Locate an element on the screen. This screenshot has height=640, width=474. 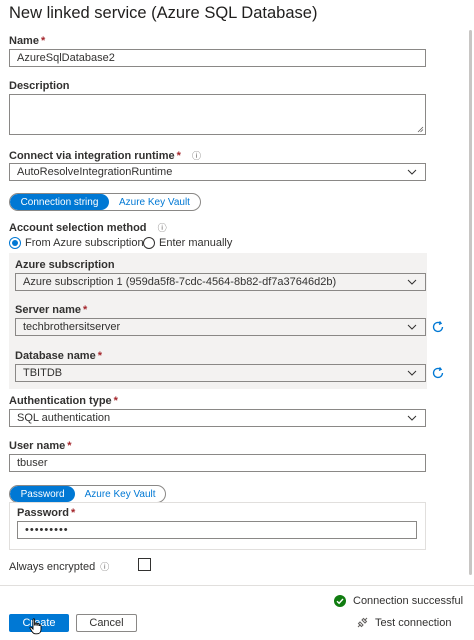
scrollbar is located at coordinates (470, 302).